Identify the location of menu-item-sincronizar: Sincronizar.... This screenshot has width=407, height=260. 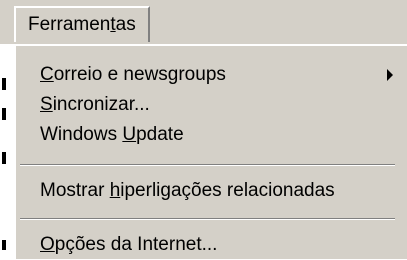
(211, 105).